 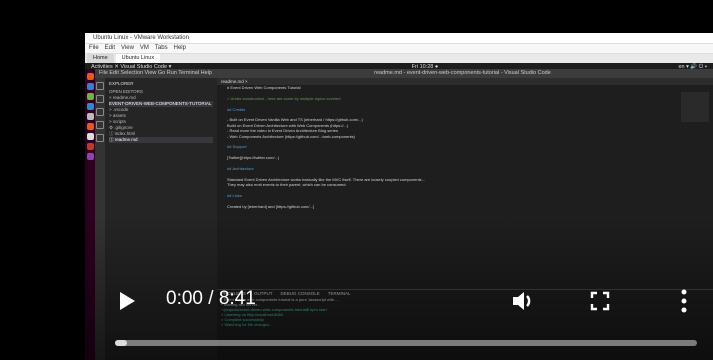 I want to click on tree-item: ⓘ readme.md, so click(x=161, y=140).